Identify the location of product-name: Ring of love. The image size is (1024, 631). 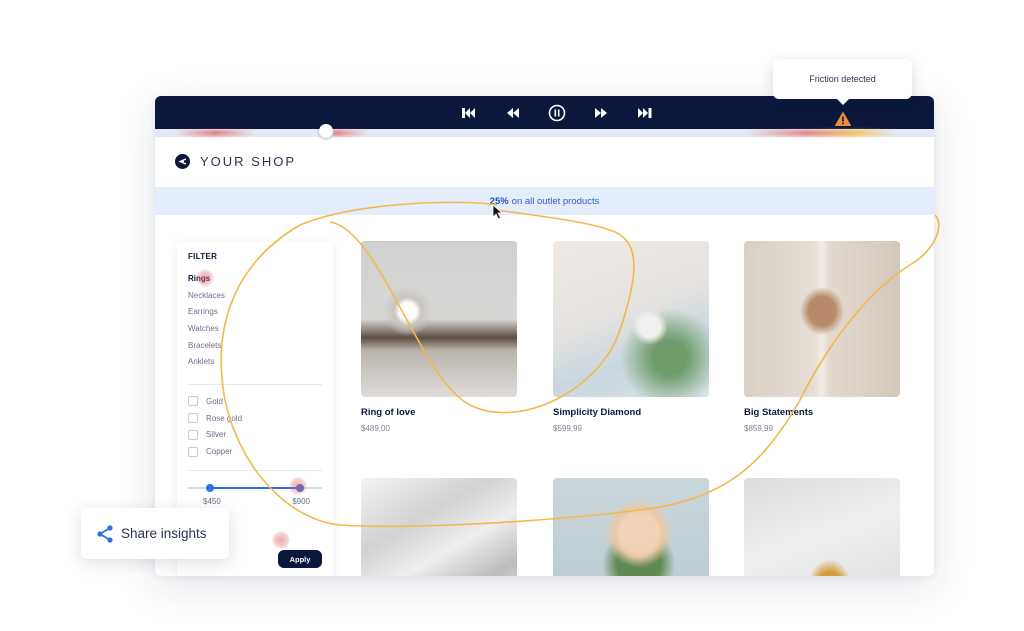
(388, 412).